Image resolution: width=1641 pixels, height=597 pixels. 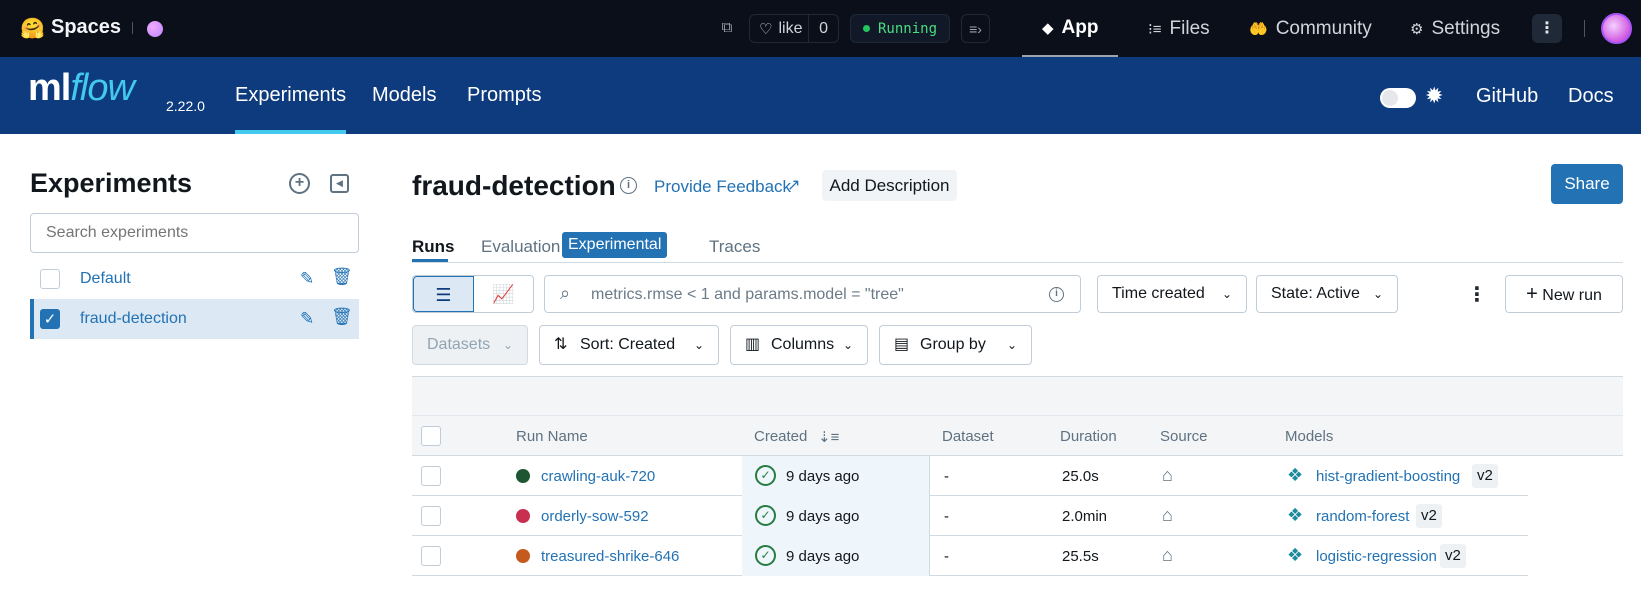 I want to click on select-all-checkbox, so click(x=431, y=436).